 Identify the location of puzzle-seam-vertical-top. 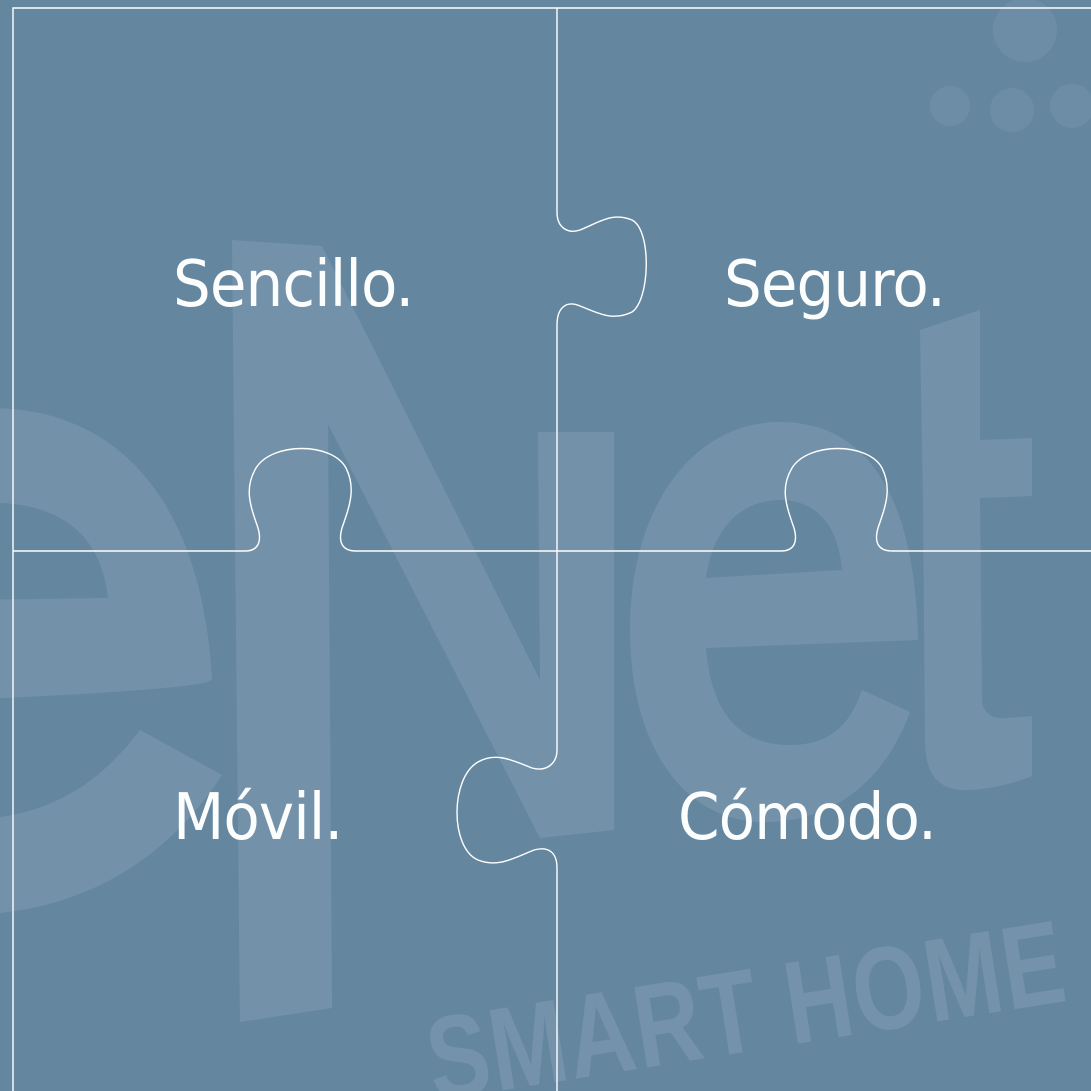
(601, 279).